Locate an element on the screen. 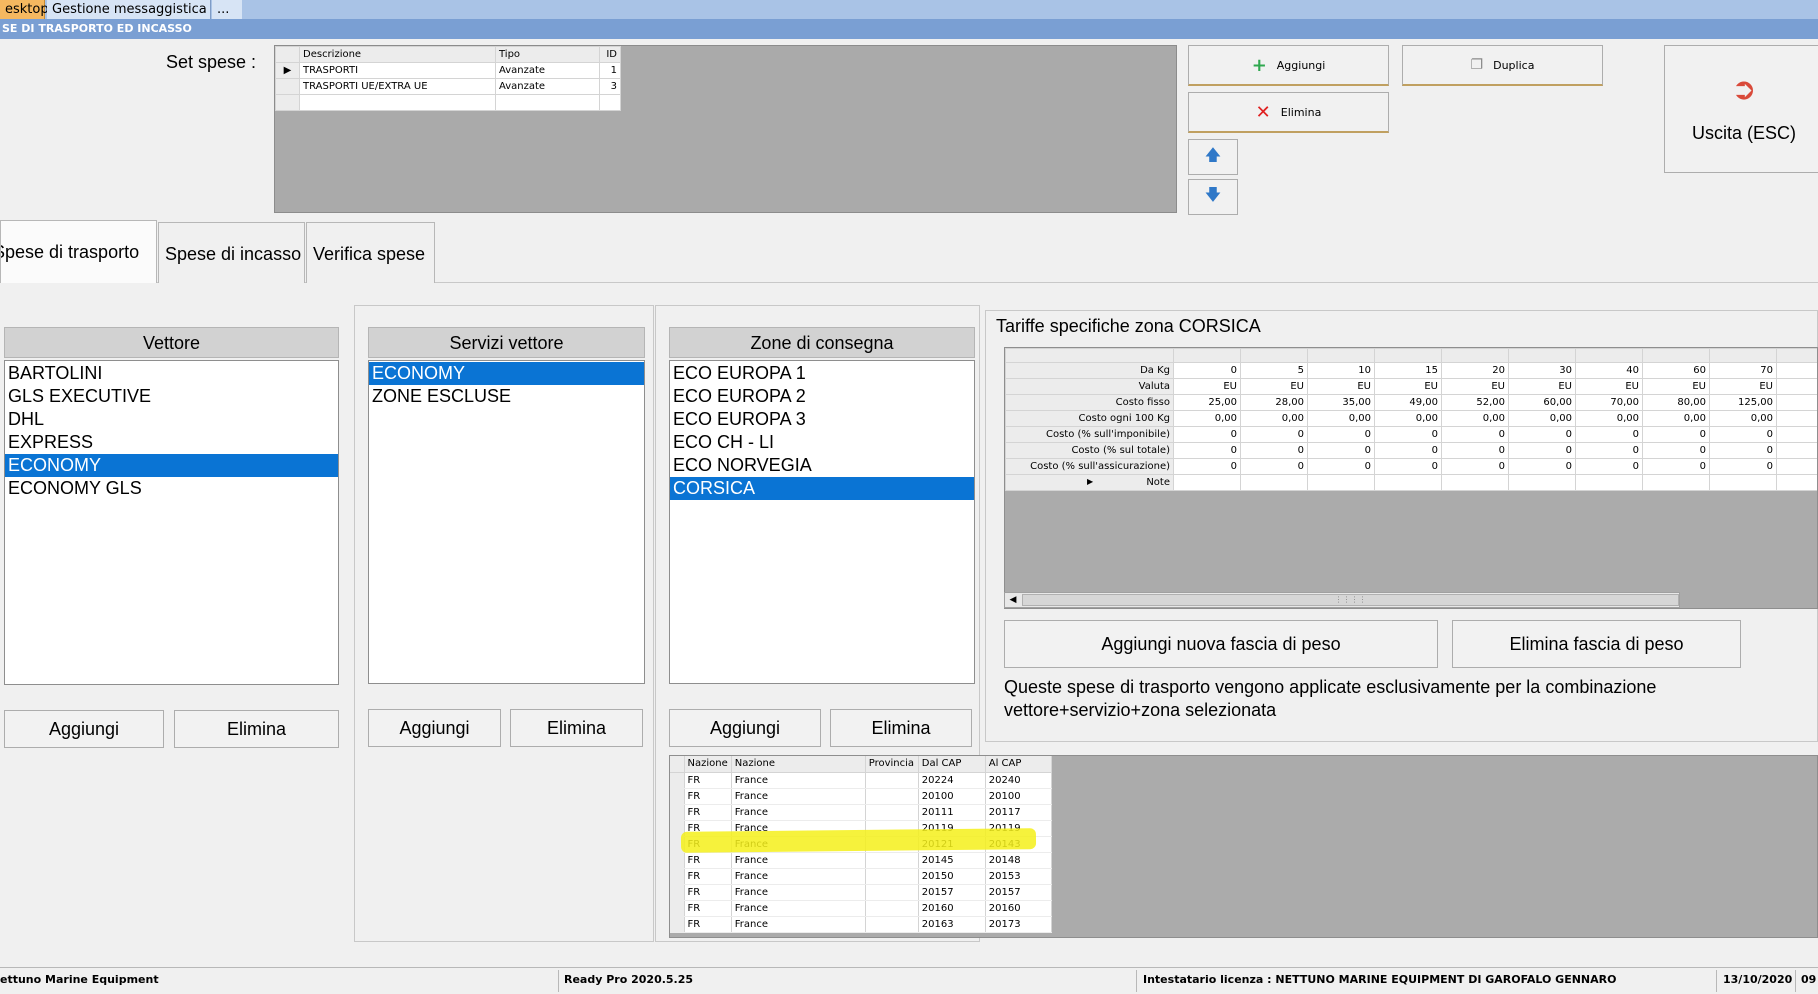 This screenshot has width=1818, height=994. table-row: Costo (% sul totale) 000000000 is located at coordinates (1411, 450).